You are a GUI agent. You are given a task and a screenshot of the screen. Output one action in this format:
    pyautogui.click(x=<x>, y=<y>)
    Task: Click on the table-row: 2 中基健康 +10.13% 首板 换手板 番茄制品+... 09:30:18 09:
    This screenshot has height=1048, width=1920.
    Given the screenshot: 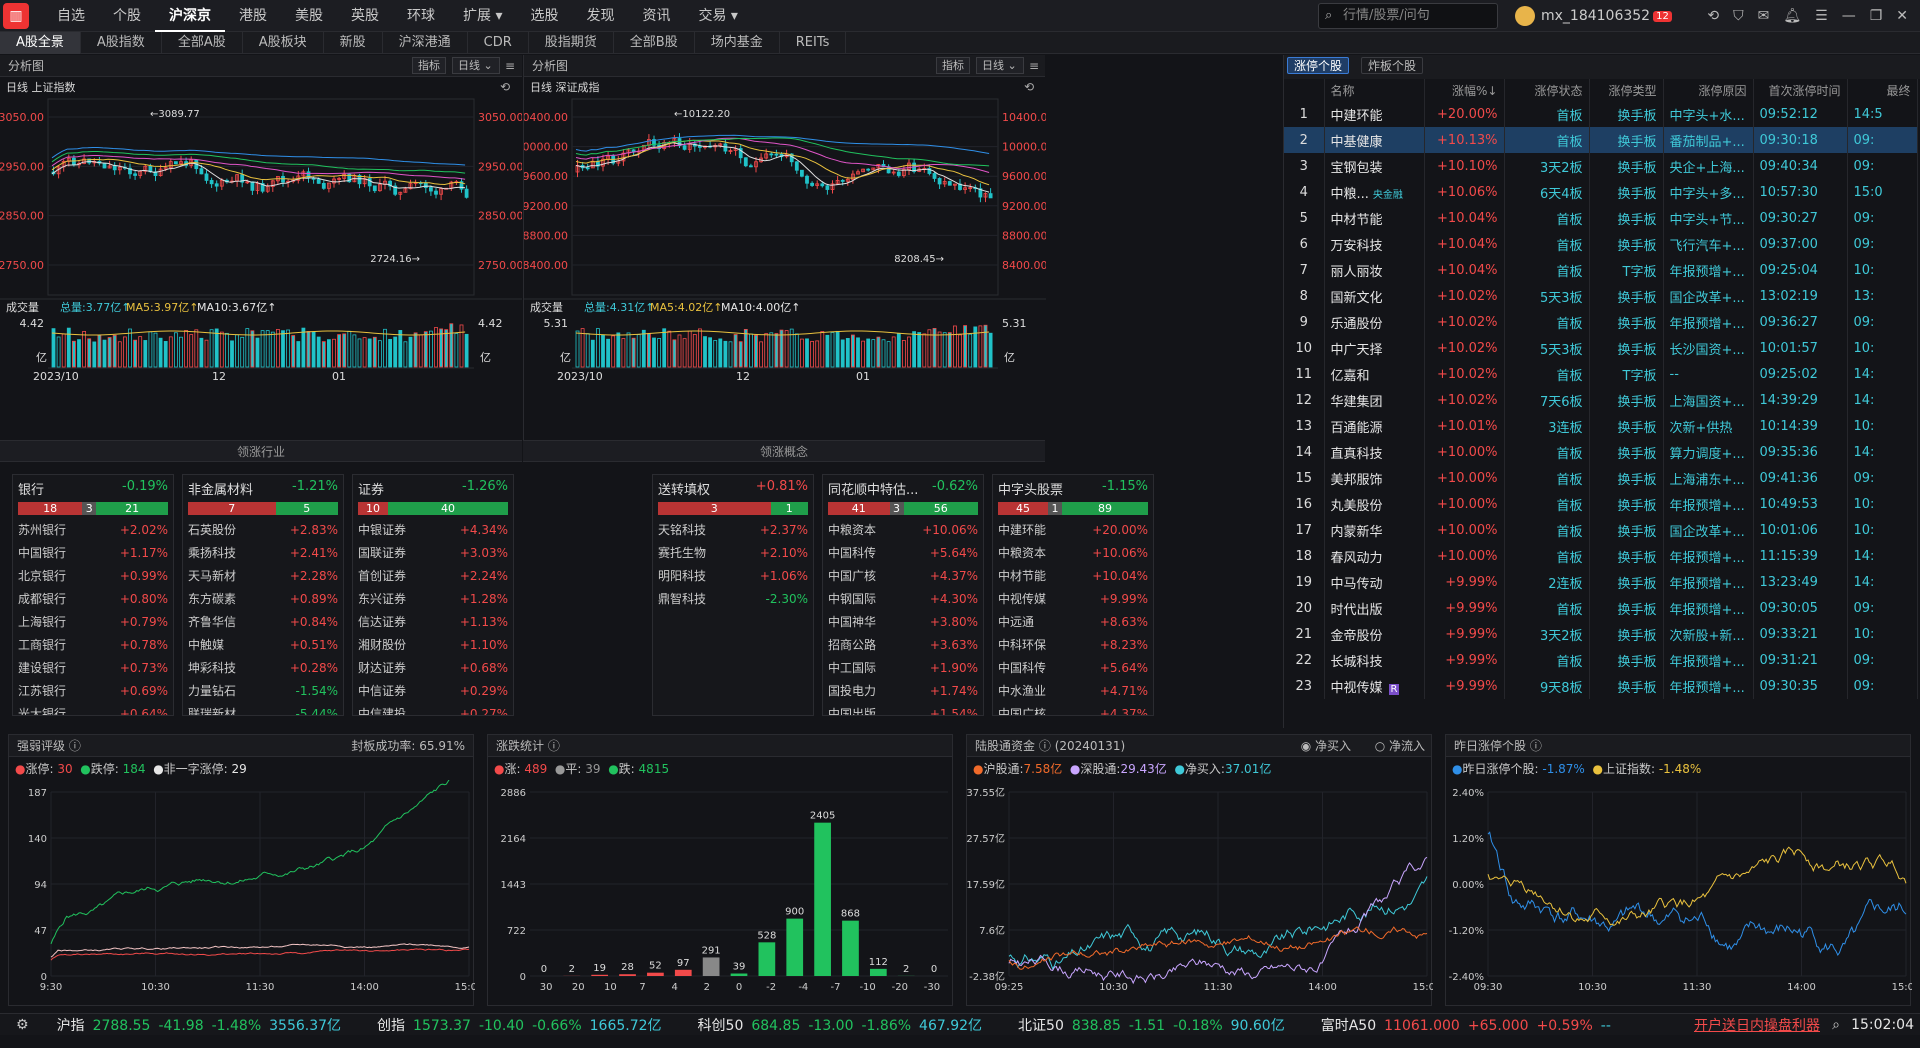 What is the action you would take?
    pyautogui.click(x=1601, y=140)
    